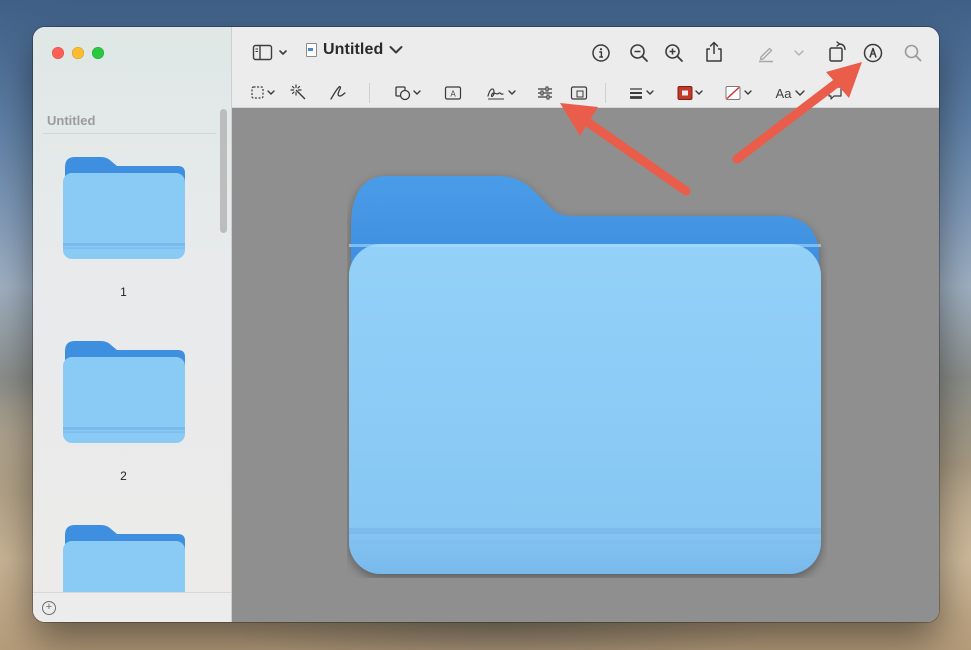  I want to click on adjust-size-button, so click(579, 93).